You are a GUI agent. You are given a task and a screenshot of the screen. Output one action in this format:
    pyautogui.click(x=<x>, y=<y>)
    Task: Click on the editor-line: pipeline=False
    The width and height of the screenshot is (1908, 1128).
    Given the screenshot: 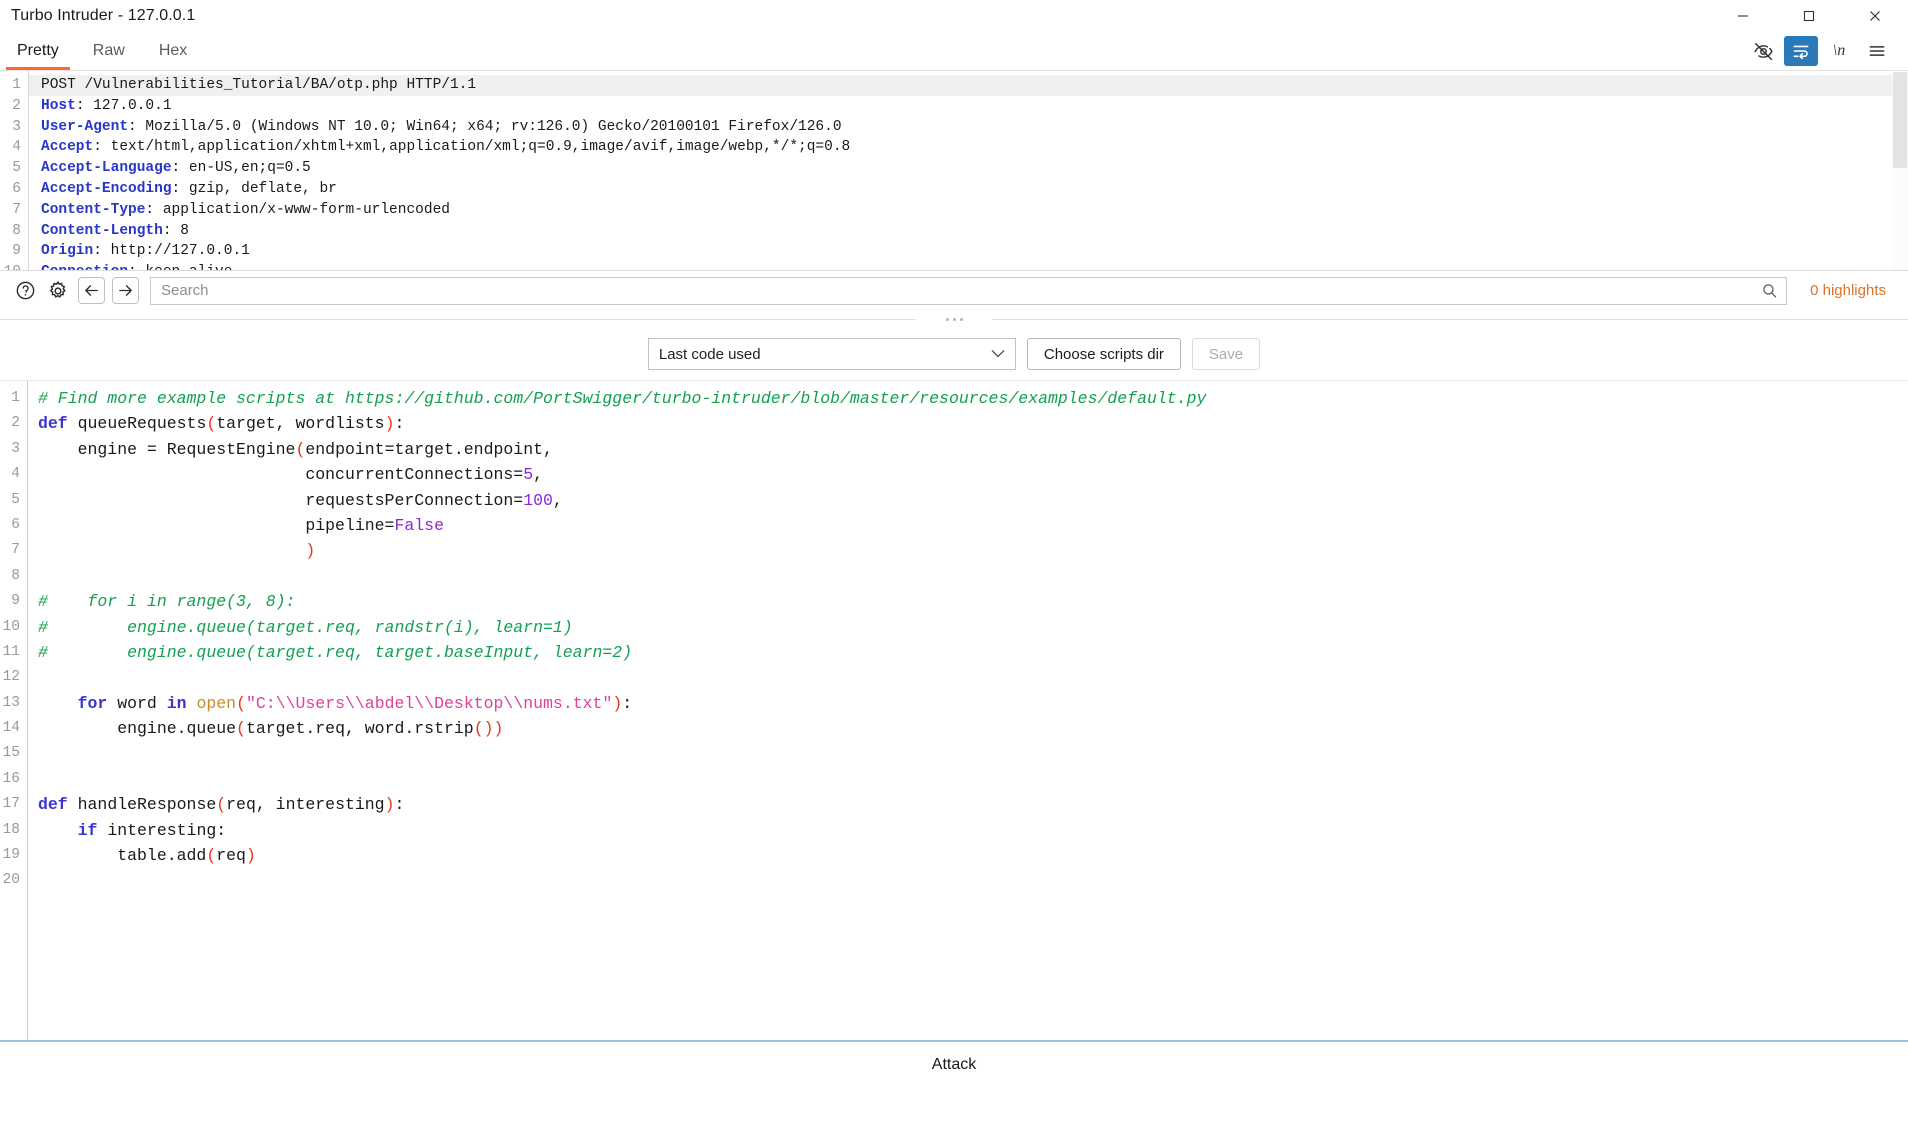 What is the action you would take?
    pyautogui.click(x=241, y=525)
    